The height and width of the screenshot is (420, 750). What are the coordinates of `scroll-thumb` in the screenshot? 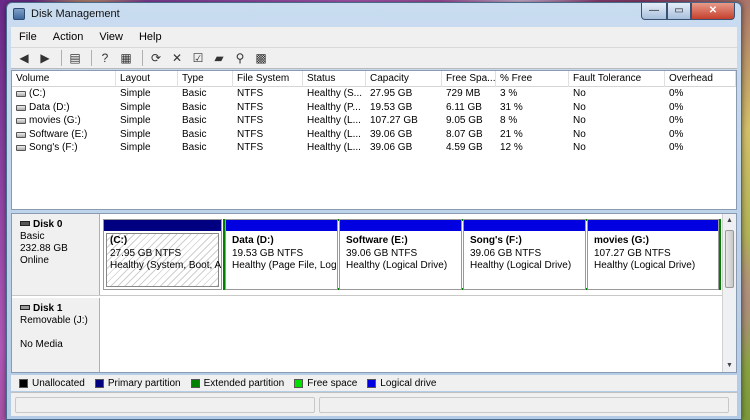 It's located at (729, 259).